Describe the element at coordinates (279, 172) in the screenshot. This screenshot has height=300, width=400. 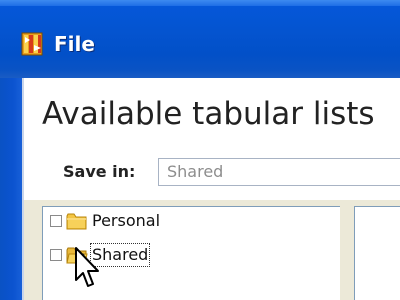
I see `save-in-field: Shared` at that location.